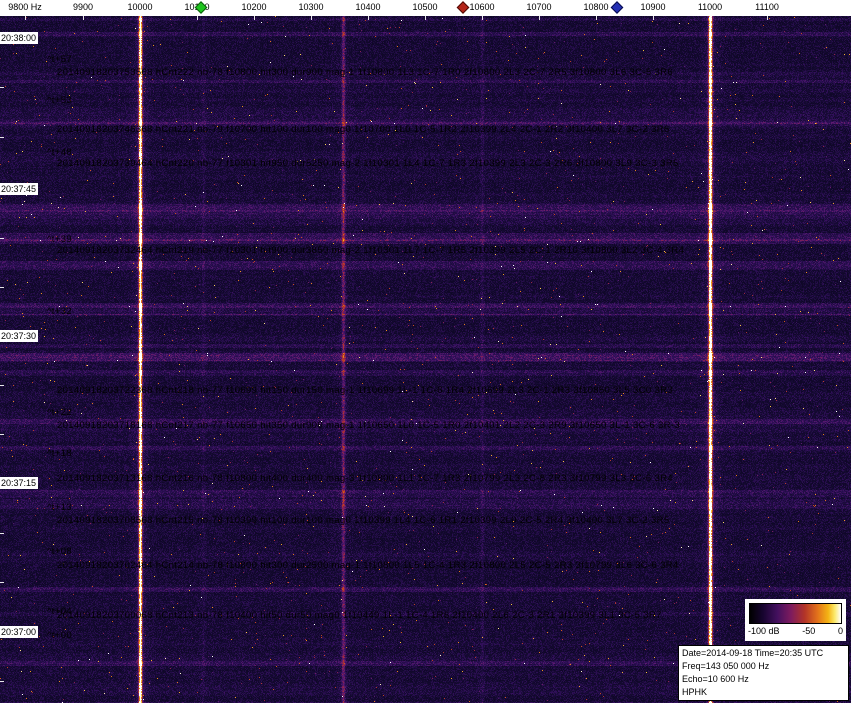 The width and height of the screenshot is (851, 703). I want to click on freq-tick-label: 10300, so click(311, 7).